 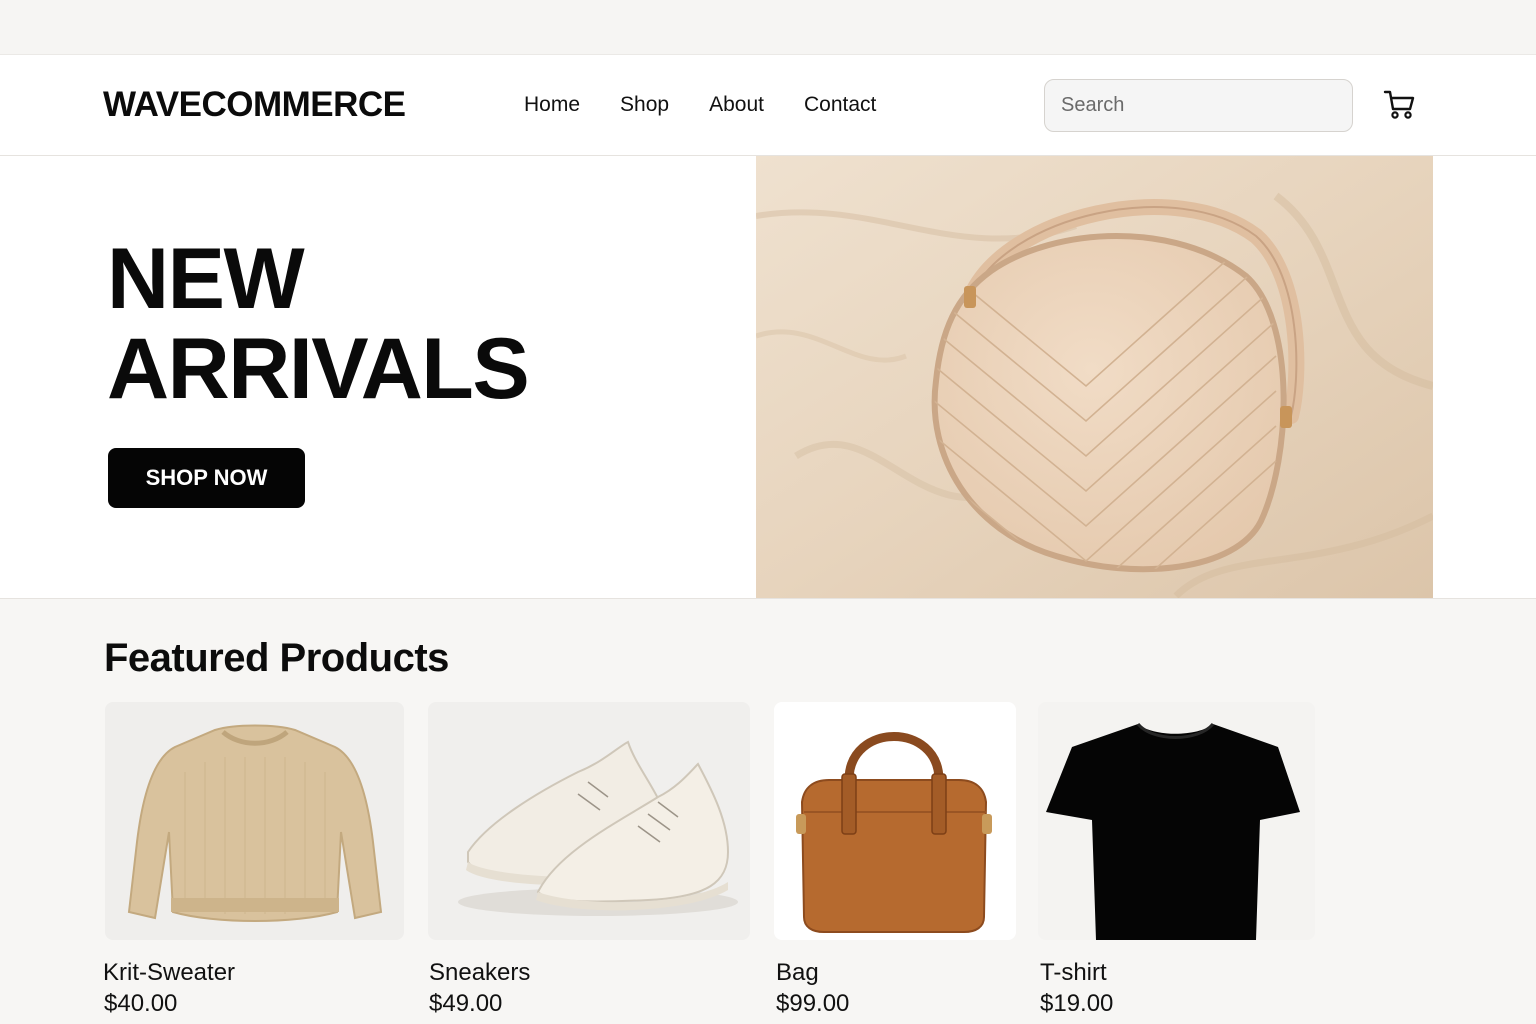 I want to click on product-name-sneakers: Sneakers, so click(x=479, y=973).